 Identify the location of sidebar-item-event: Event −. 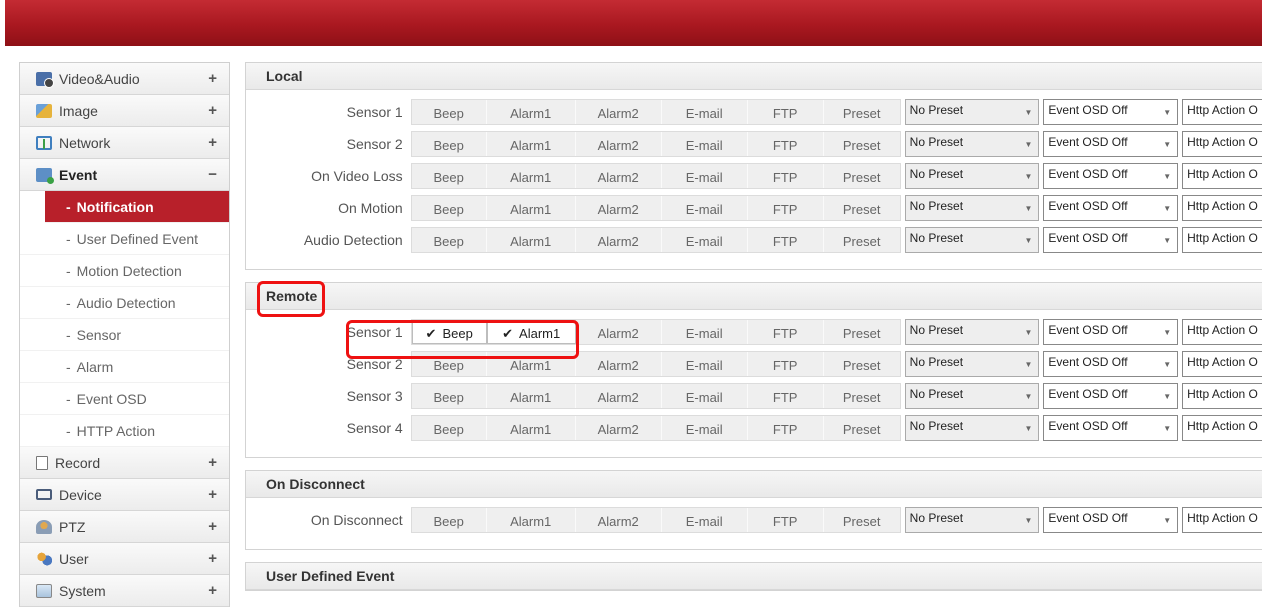
(124, 175).